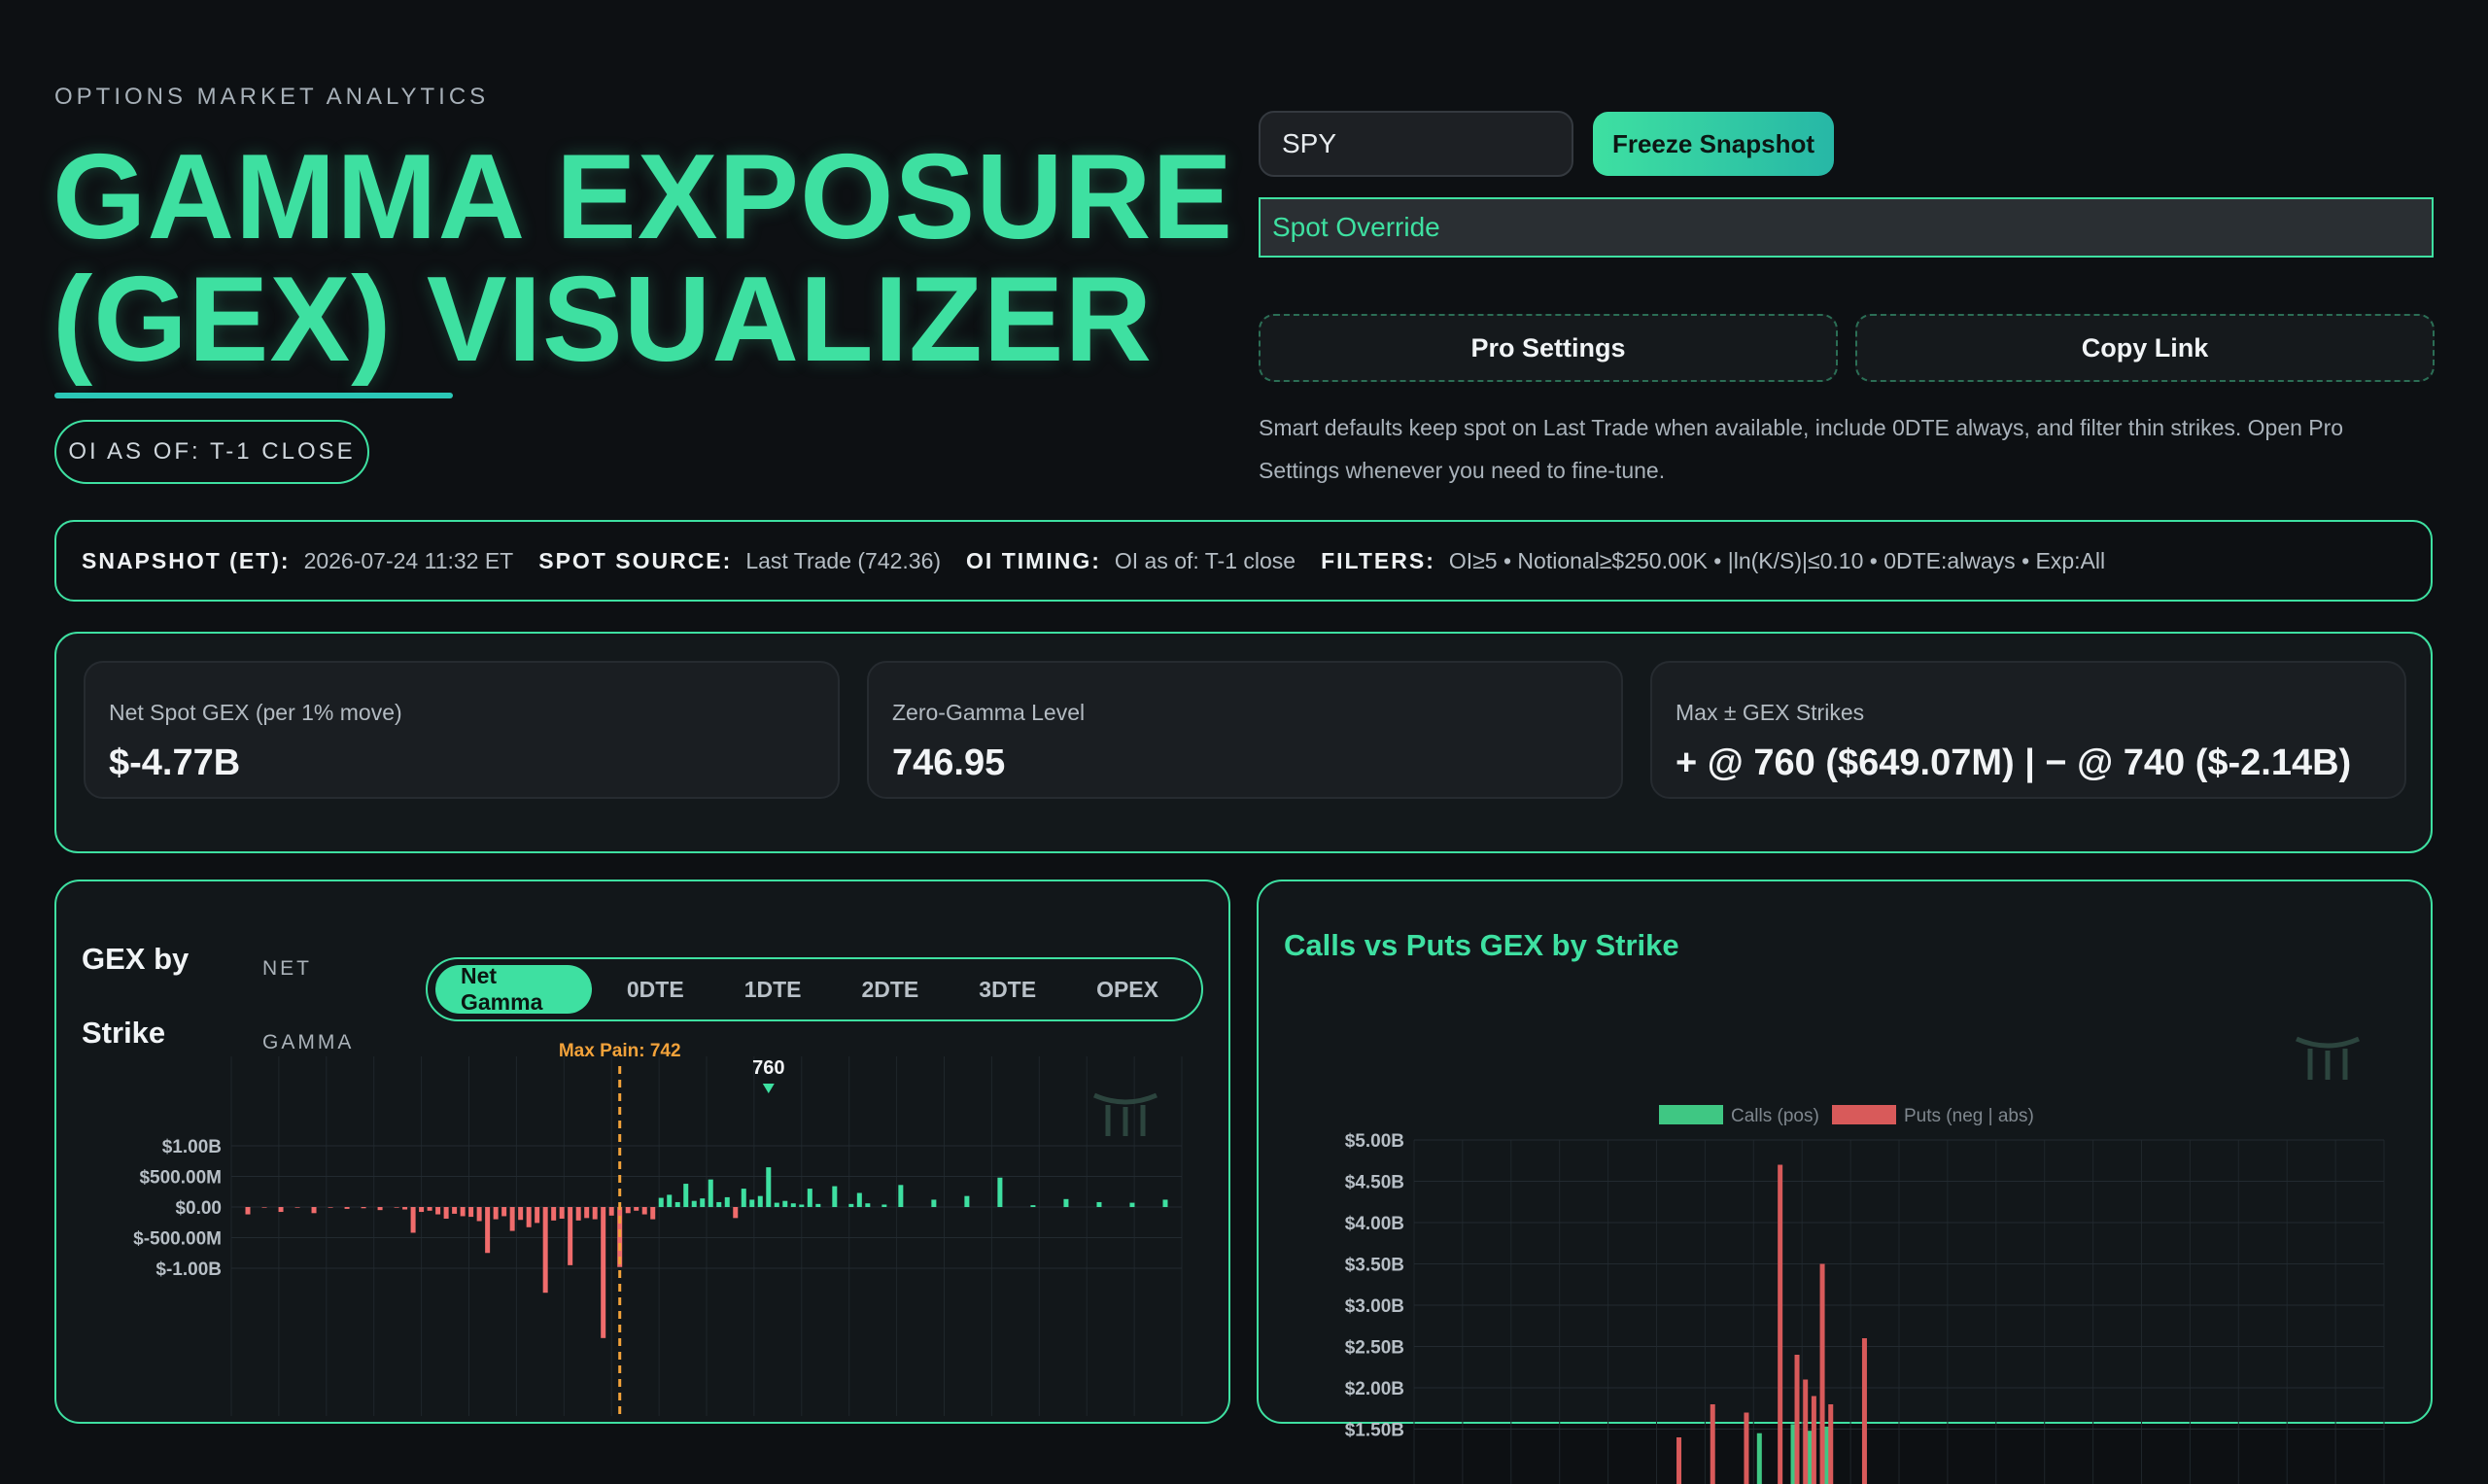 This screenshot has height=1484, width=2488. What do you see at coordinates (1374, 1431) in the screenshot?
I see `y-tick-label: $1.50B` at bounding box center [1374, 1431].